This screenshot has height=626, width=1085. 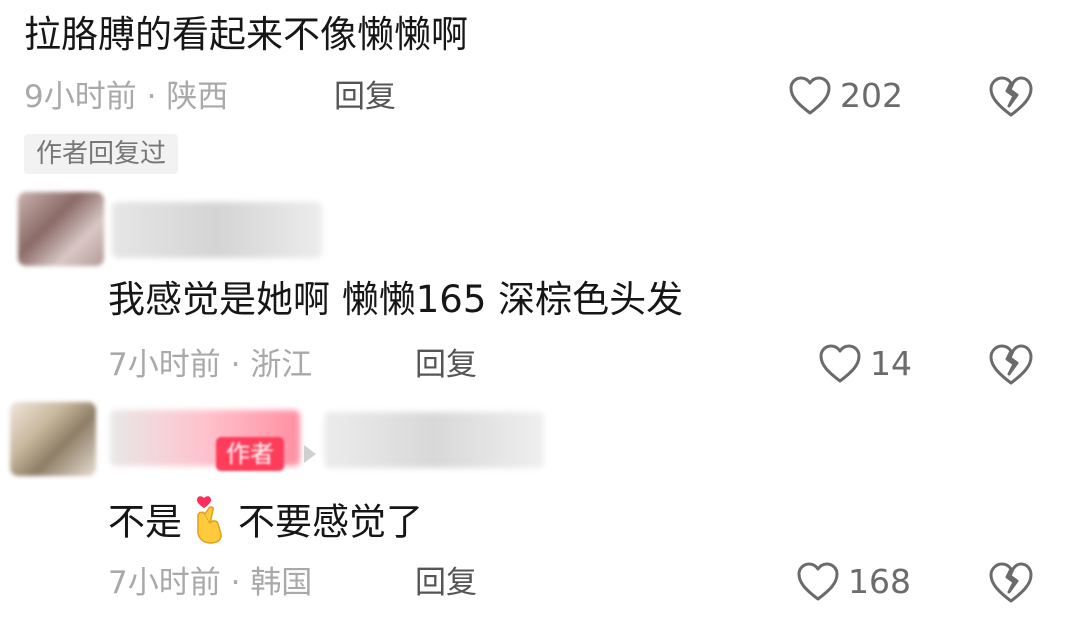 I want to click on author-replied-badge: 作者回复过, so click(x=101, y=154).